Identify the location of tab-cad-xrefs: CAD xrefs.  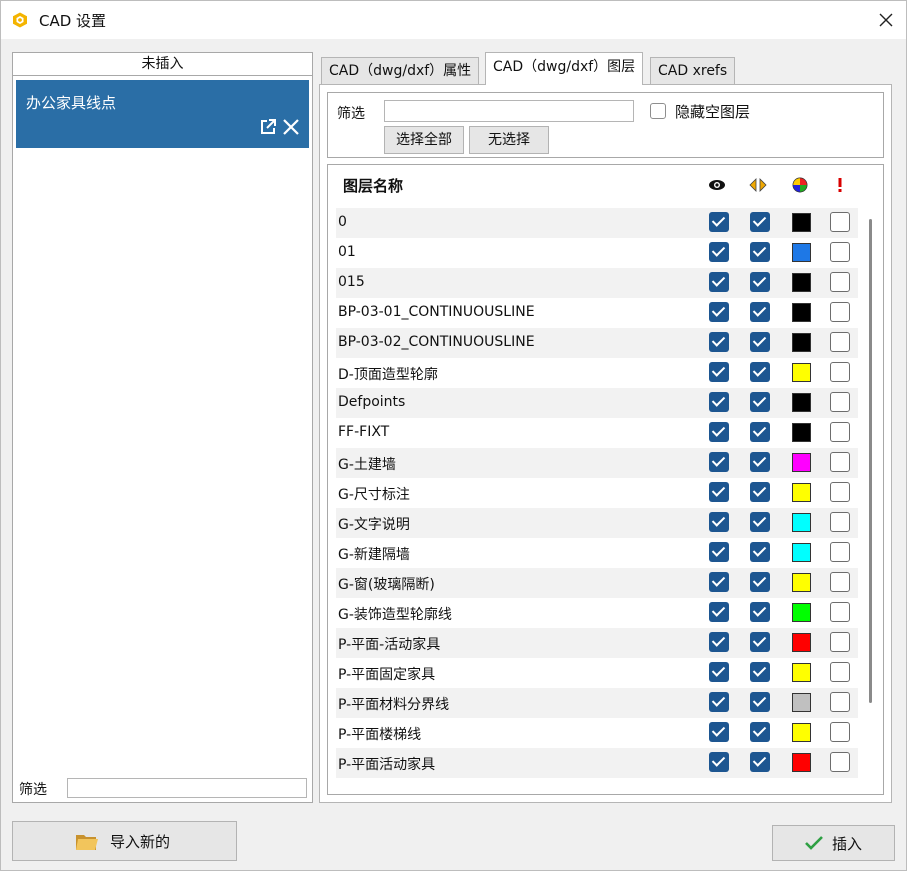
(693, 71).